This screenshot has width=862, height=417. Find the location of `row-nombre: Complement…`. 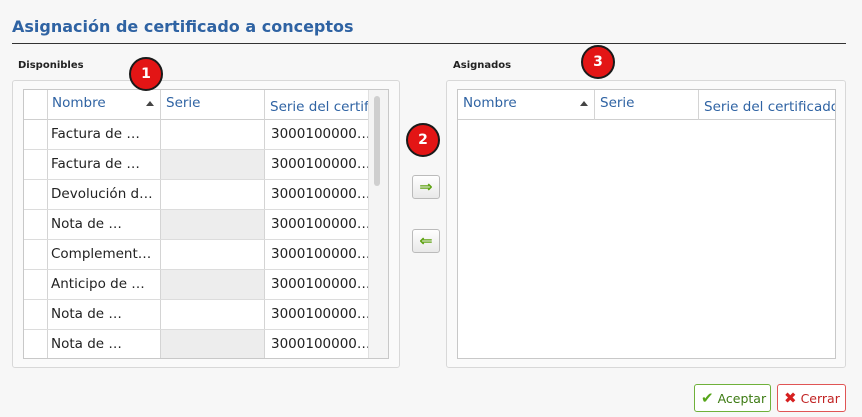

row-nombre: Complement… is located at coordinates (104, 254).